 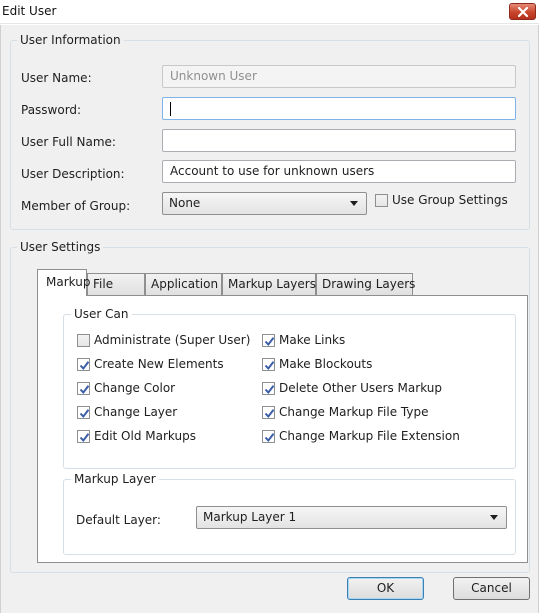 I want to click on permission-label: Change Markup File Extension, so click(x=369, y=436).